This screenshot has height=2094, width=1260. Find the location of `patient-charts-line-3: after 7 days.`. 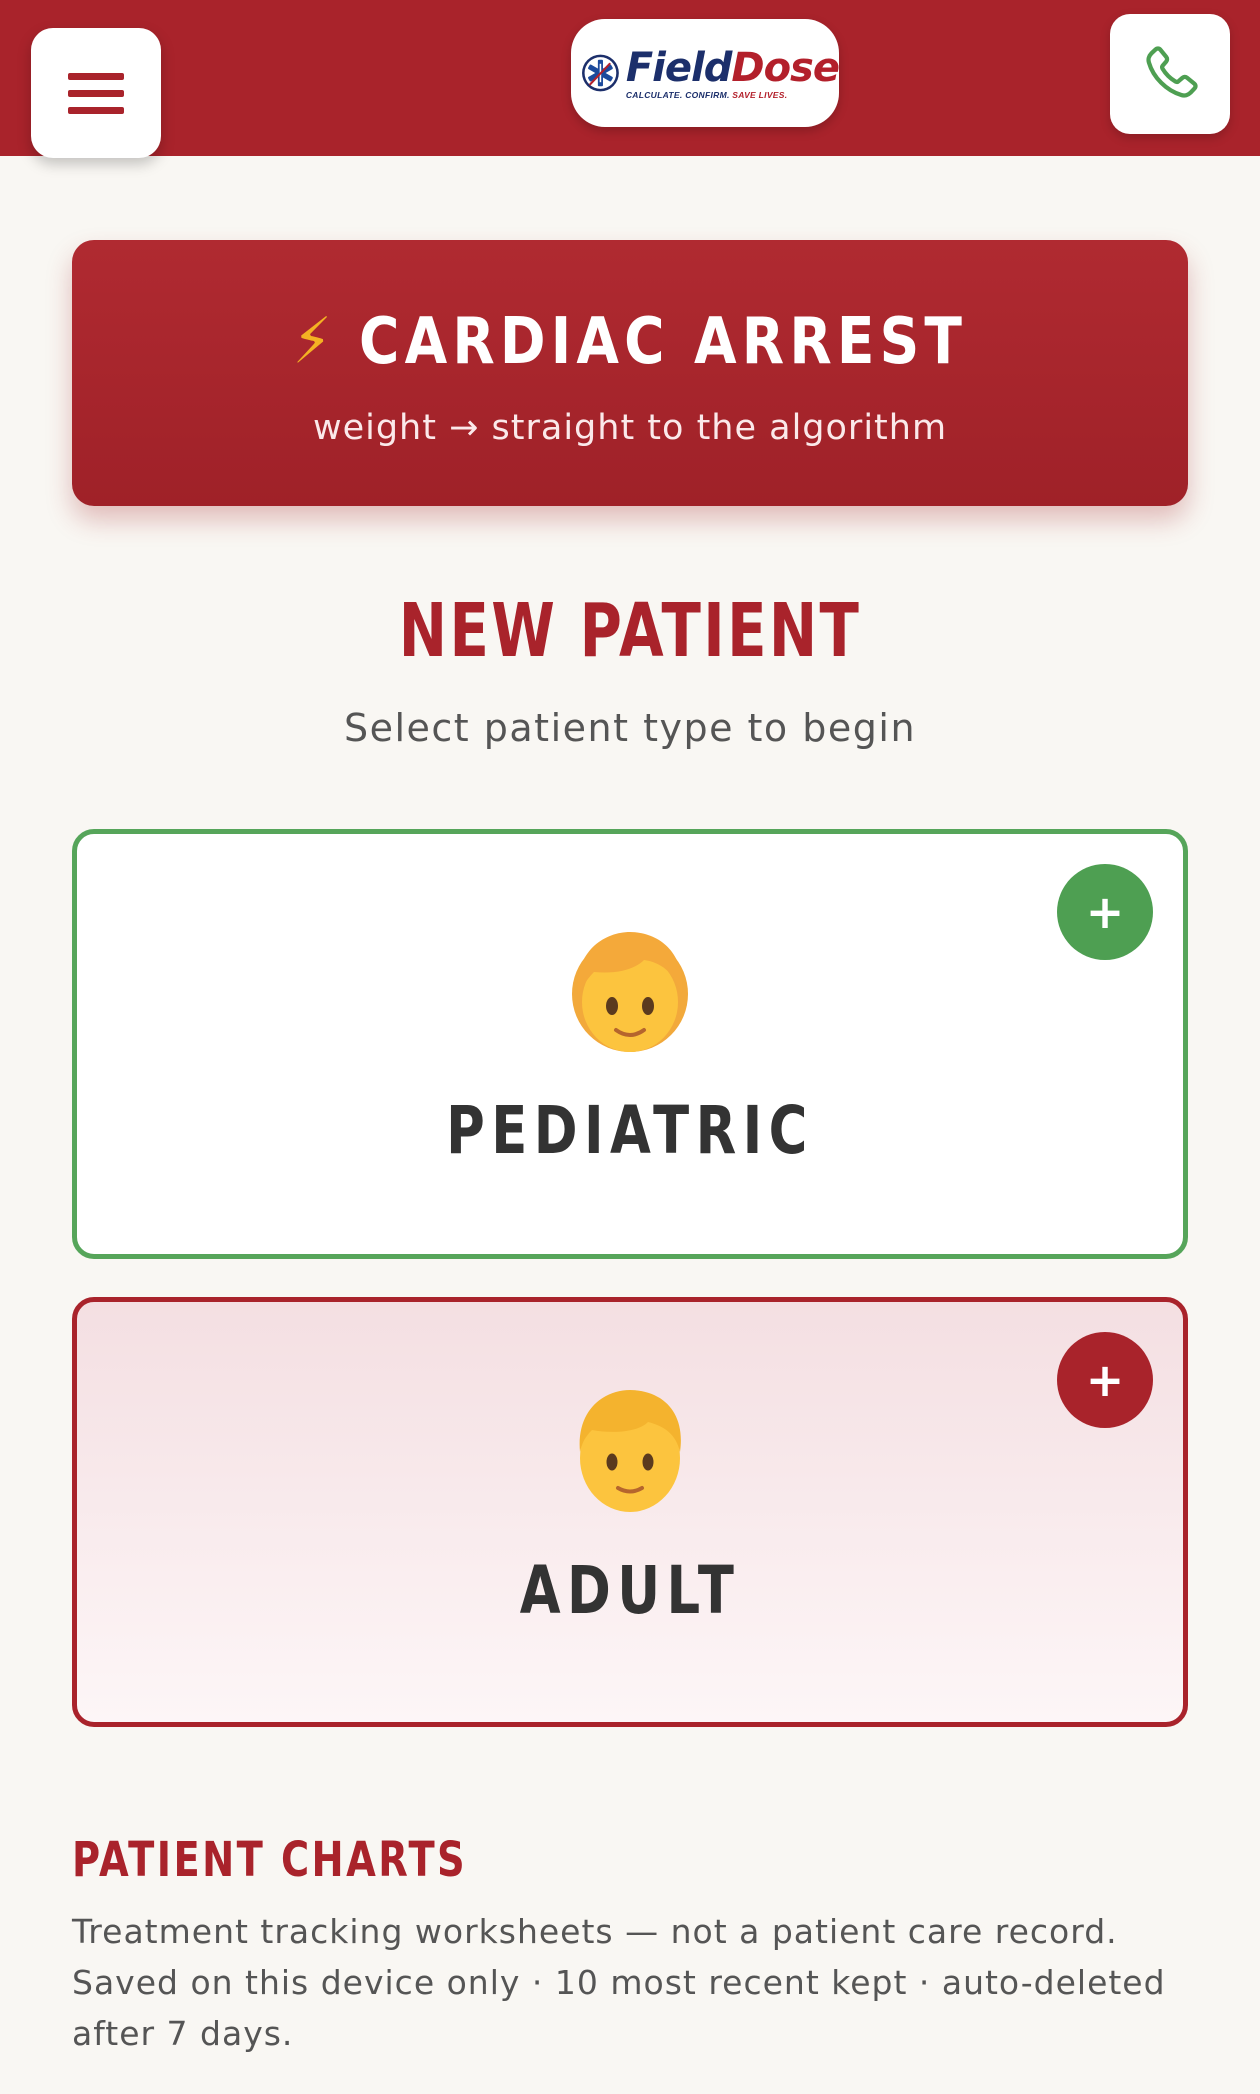

patient-charts-line-3: after 7 days. is located at coordinates (183, 2033).